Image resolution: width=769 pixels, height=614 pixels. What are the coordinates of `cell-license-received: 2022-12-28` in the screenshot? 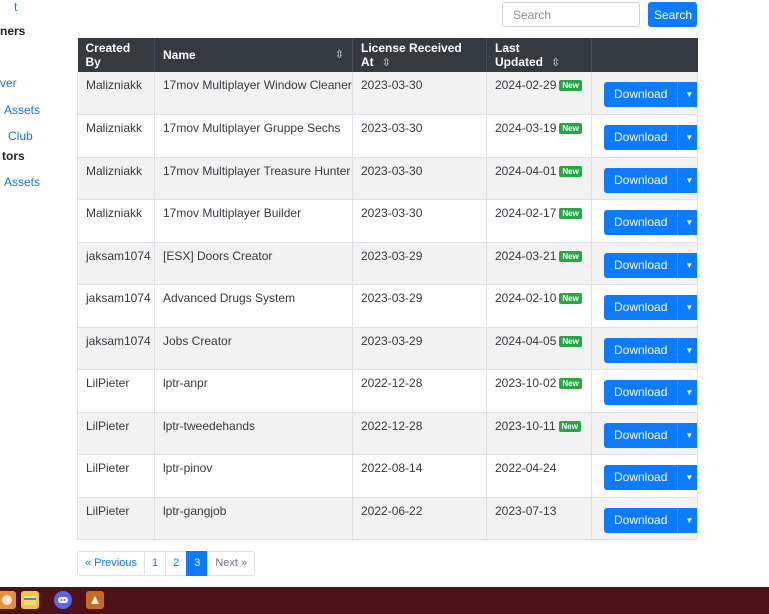 It's located at (419, 433).